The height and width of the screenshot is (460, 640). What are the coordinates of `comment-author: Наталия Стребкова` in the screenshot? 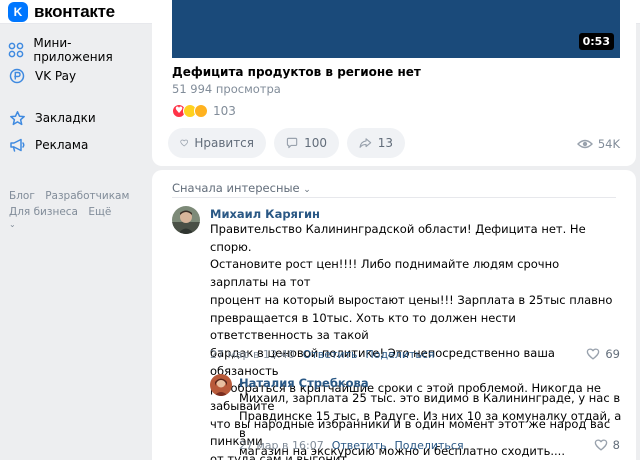 It's located at (304, 383).